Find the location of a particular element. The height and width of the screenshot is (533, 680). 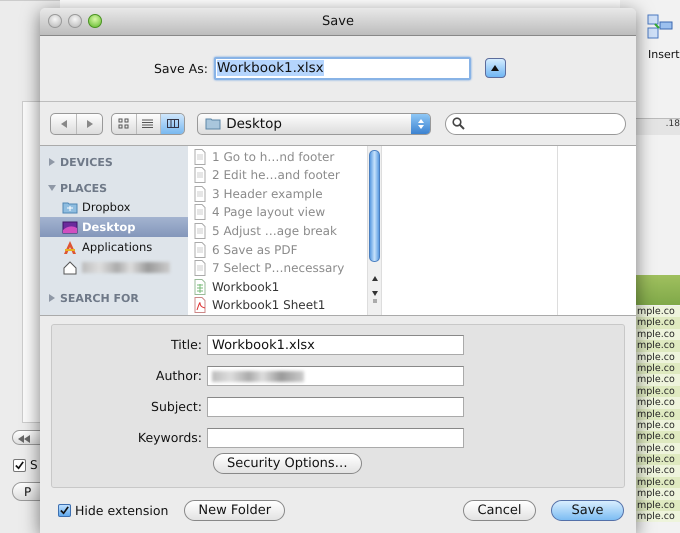

save-as-label: Save As: is located at coordinates (181, 68).